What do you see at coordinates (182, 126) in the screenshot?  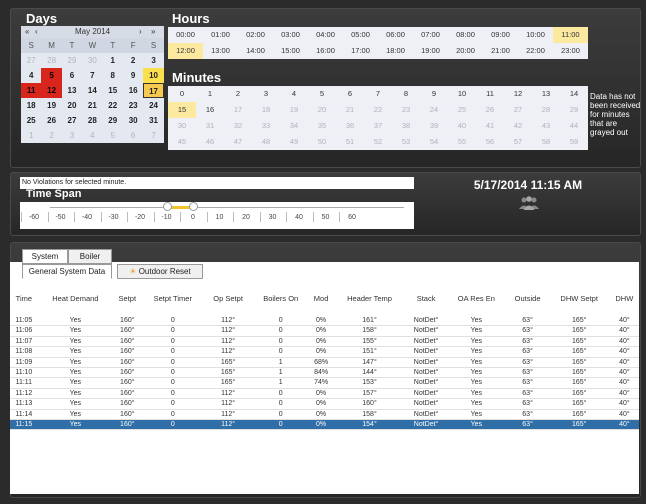 I see `minute-cell: 30` at bounding box center [182, 126].